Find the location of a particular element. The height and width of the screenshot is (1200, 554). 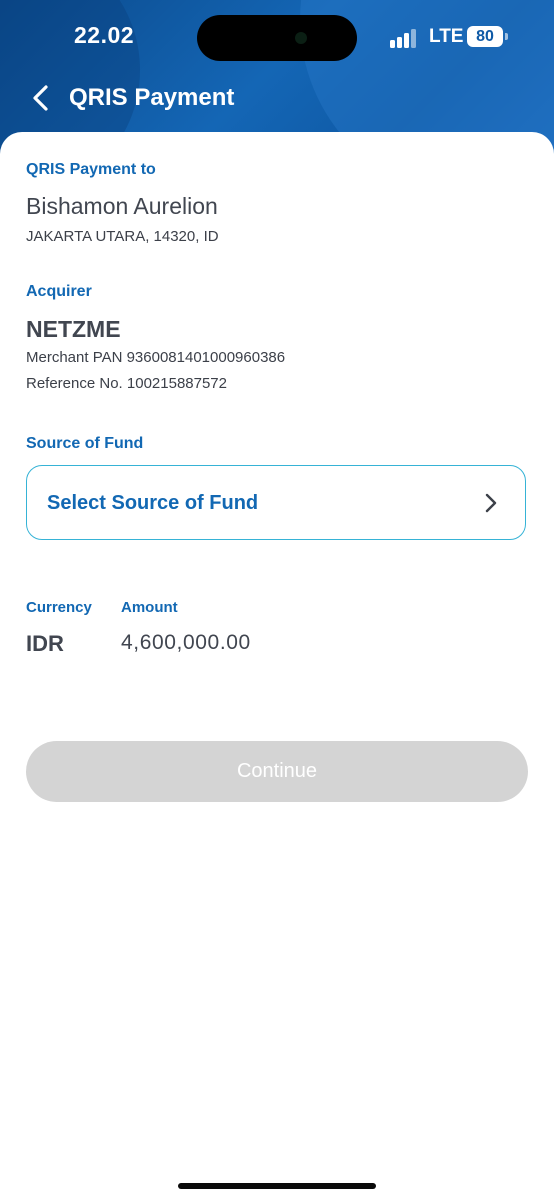

battery-tip is located at coordinates (506, 36).